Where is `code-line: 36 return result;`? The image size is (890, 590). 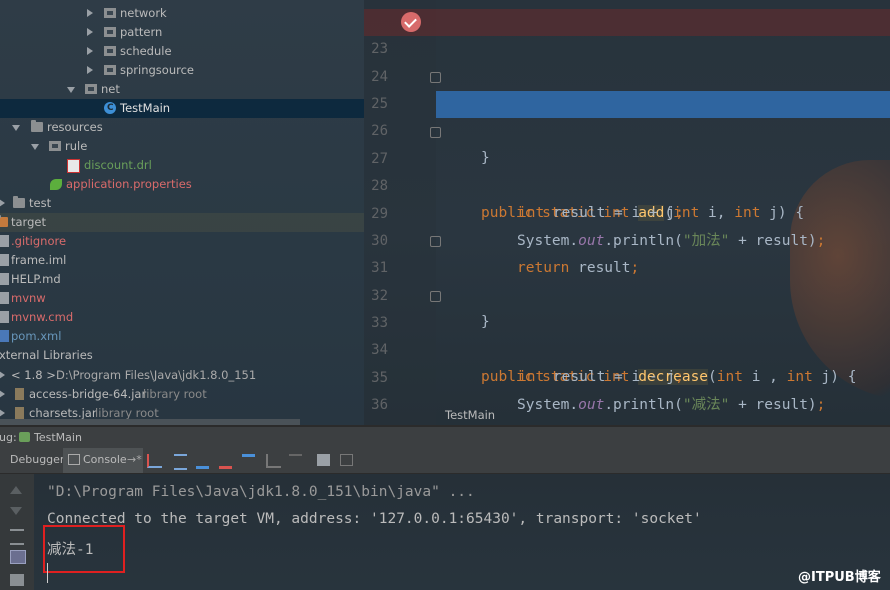
code-line: 36 return result; is located at coordinates (627, 395).